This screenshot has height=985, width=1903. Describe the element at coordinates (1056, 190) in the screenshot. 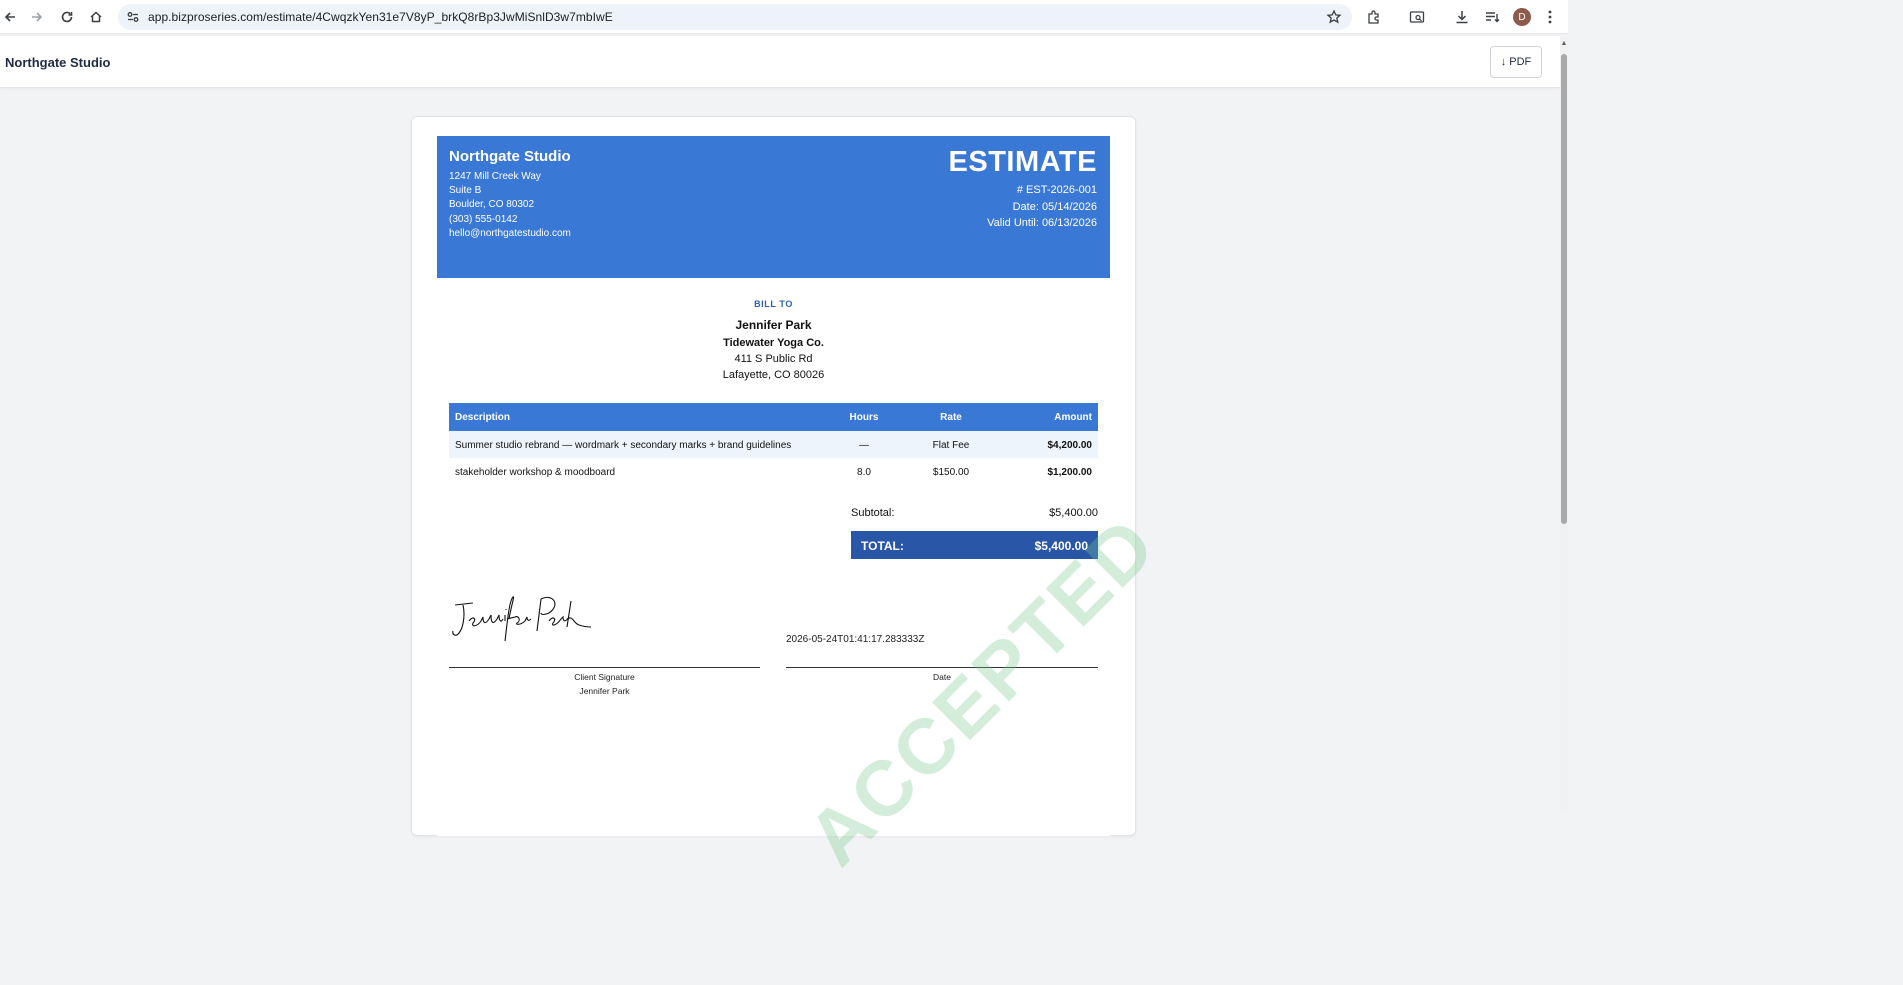

I see `estimate-number: # EST-2026-001` at that location.